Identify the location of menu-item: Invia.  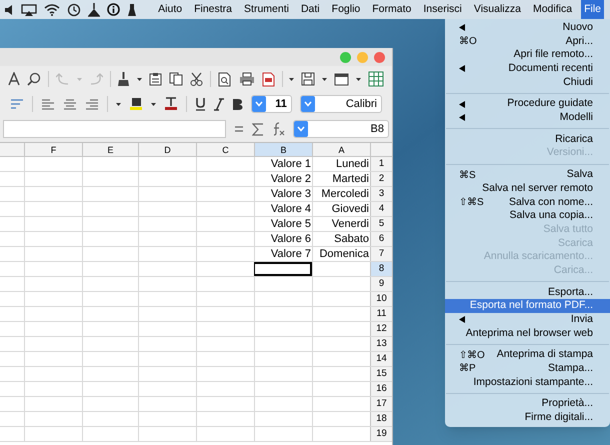
(527, 320).